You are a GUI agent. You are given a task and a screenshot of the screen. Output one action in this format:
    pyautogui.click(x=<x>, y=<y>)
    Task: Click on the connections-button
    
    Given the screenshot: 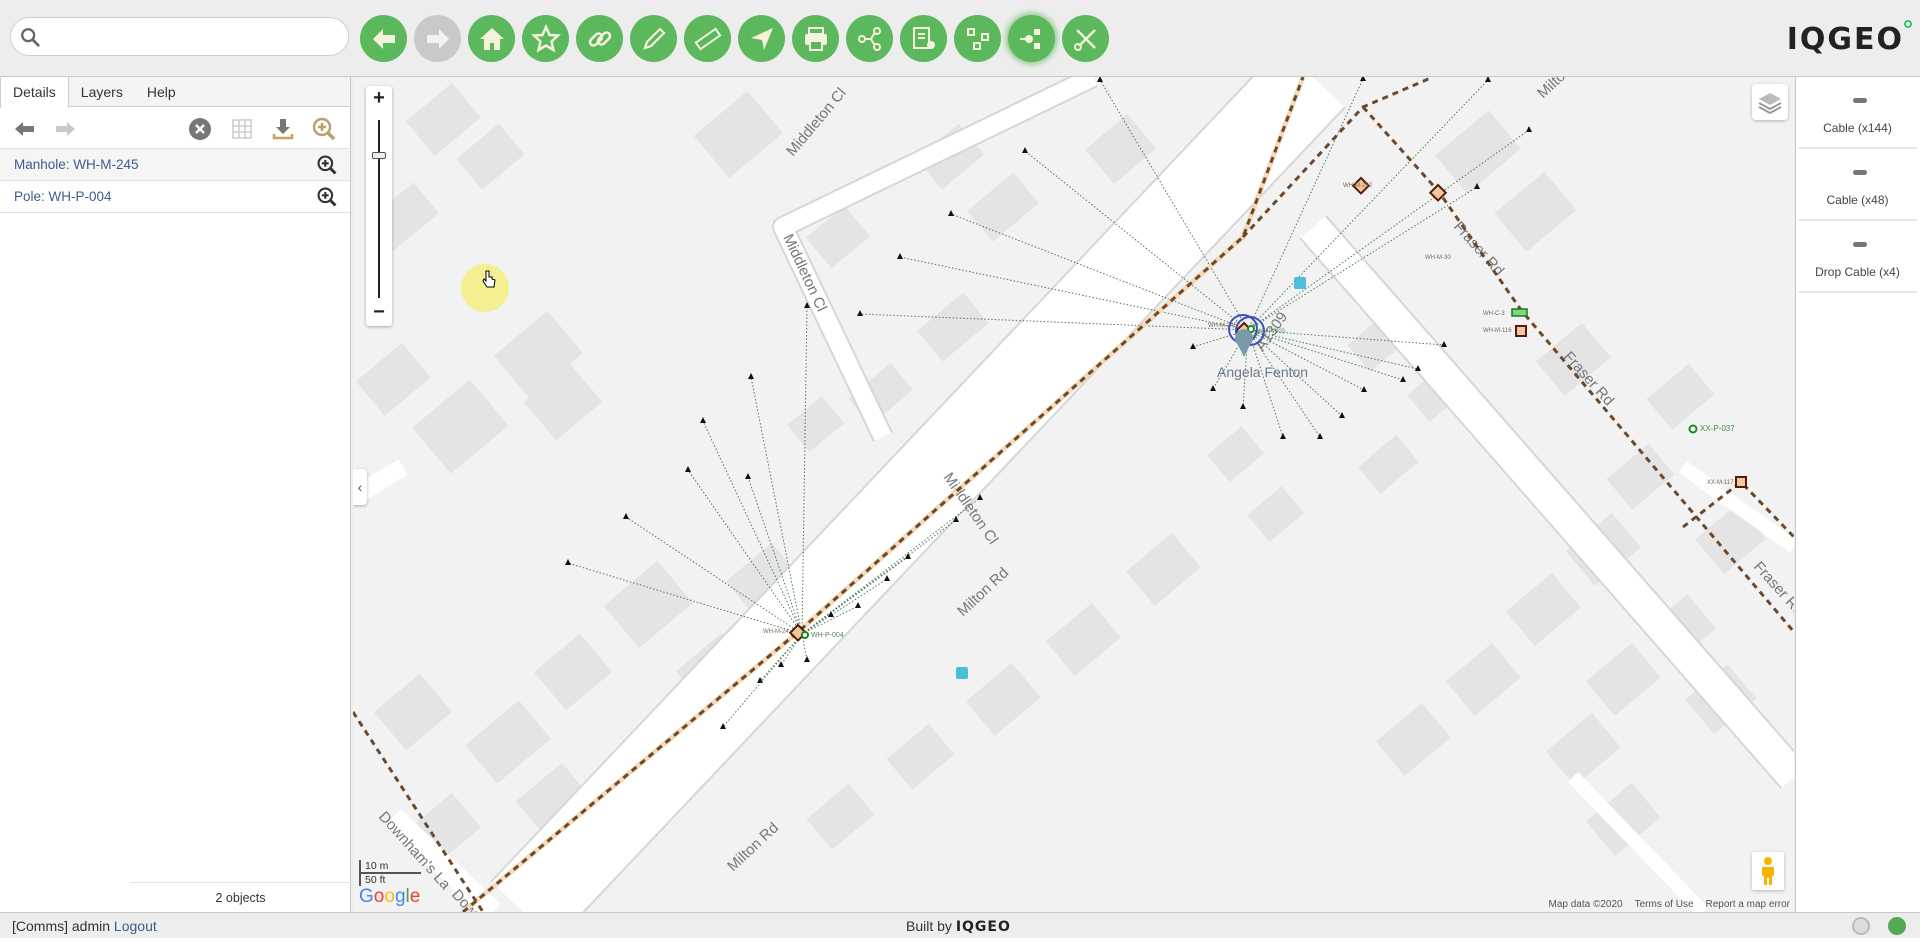 What is the action you would take?
    pyautogui.click(x=1031, y=38)
    